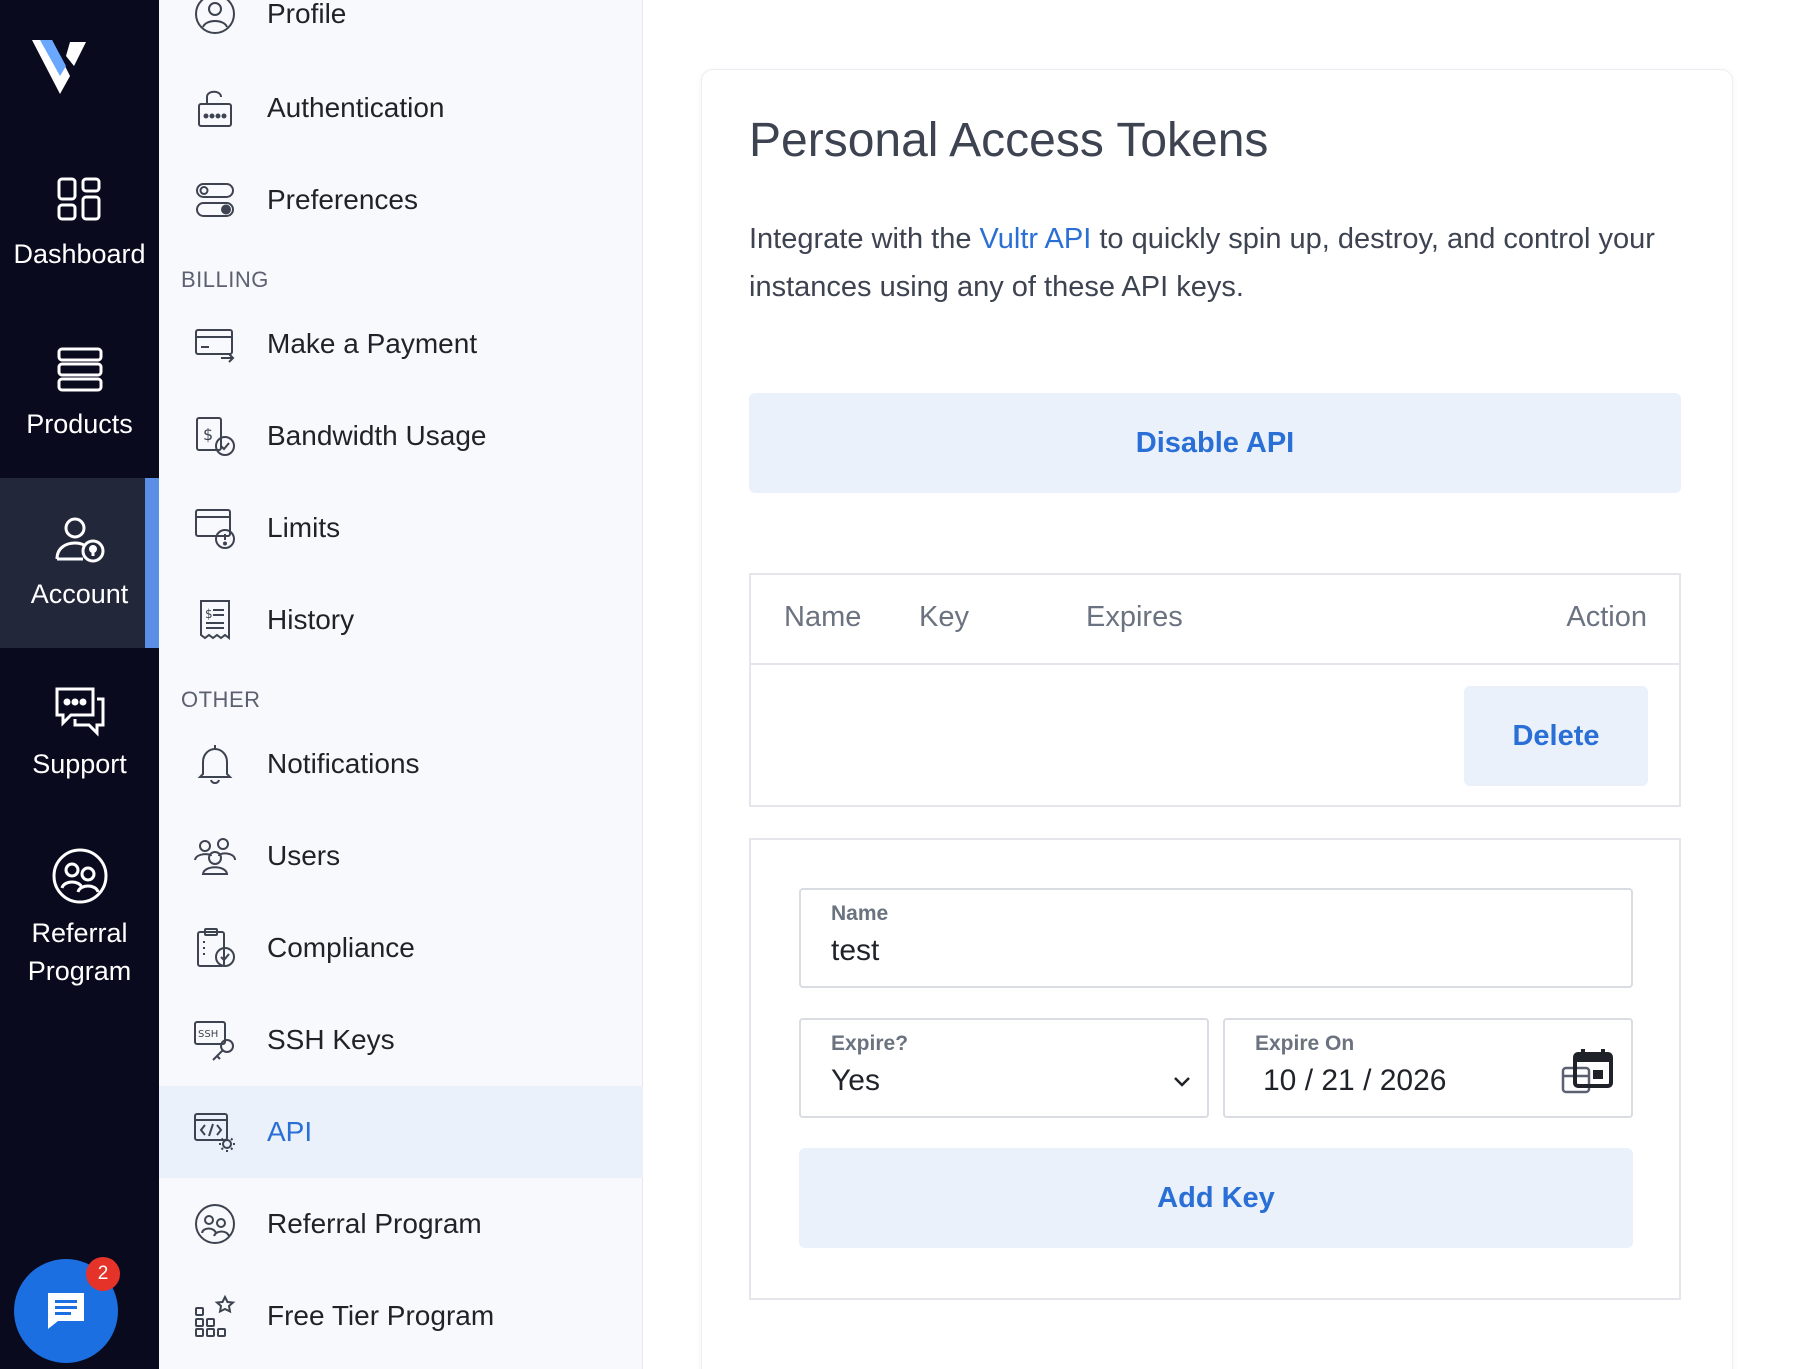 The height and width of the screenshot is (1369, 1808). What do you see at coordinates (1587, 1074) in the screenshot?
I see `calendar-icon` at bounding box center [1587, 1074].